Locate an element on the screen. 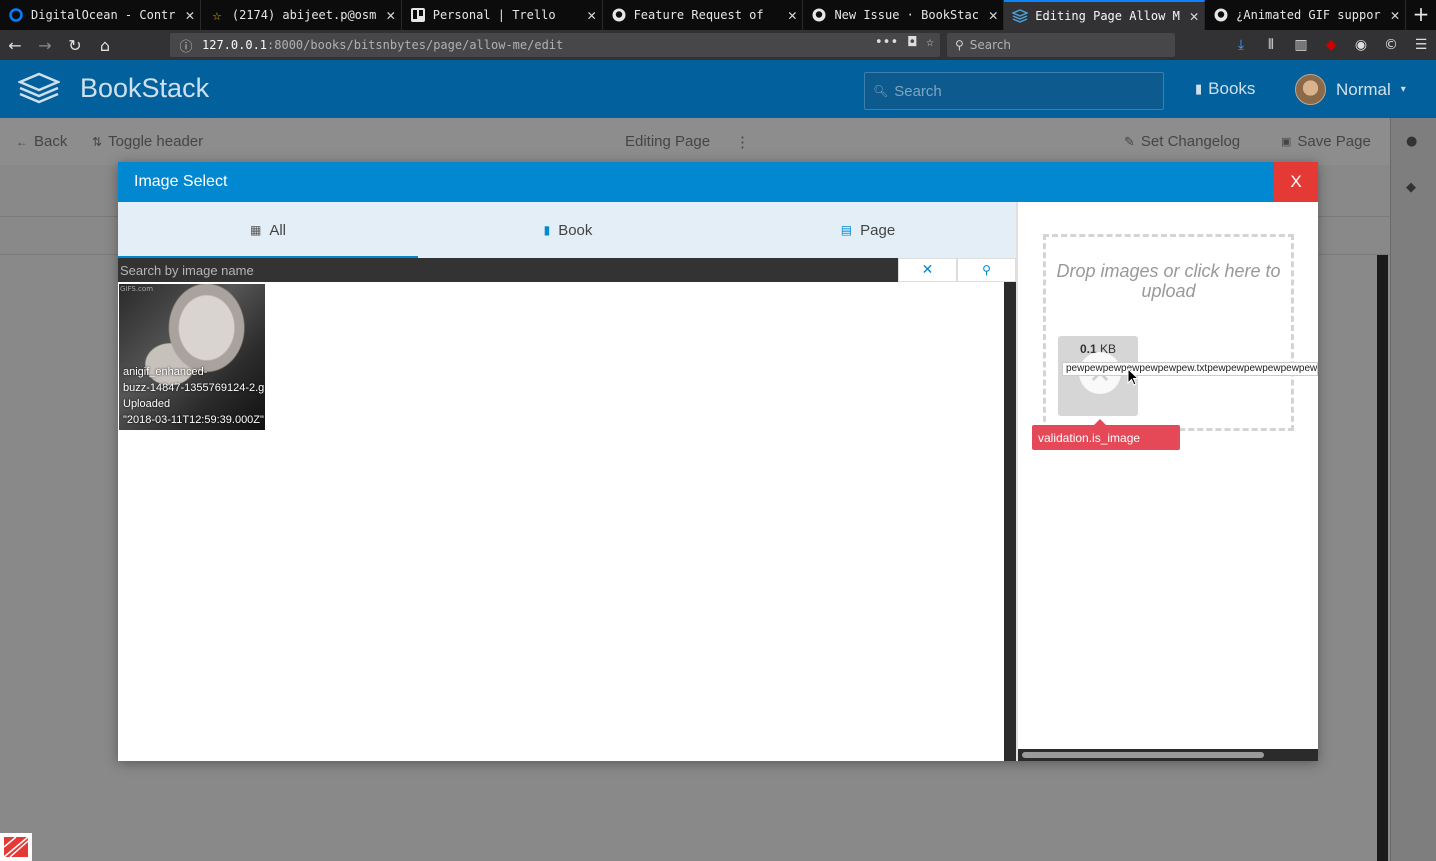  digitalocean-icon is located at coordinates (16, 15).